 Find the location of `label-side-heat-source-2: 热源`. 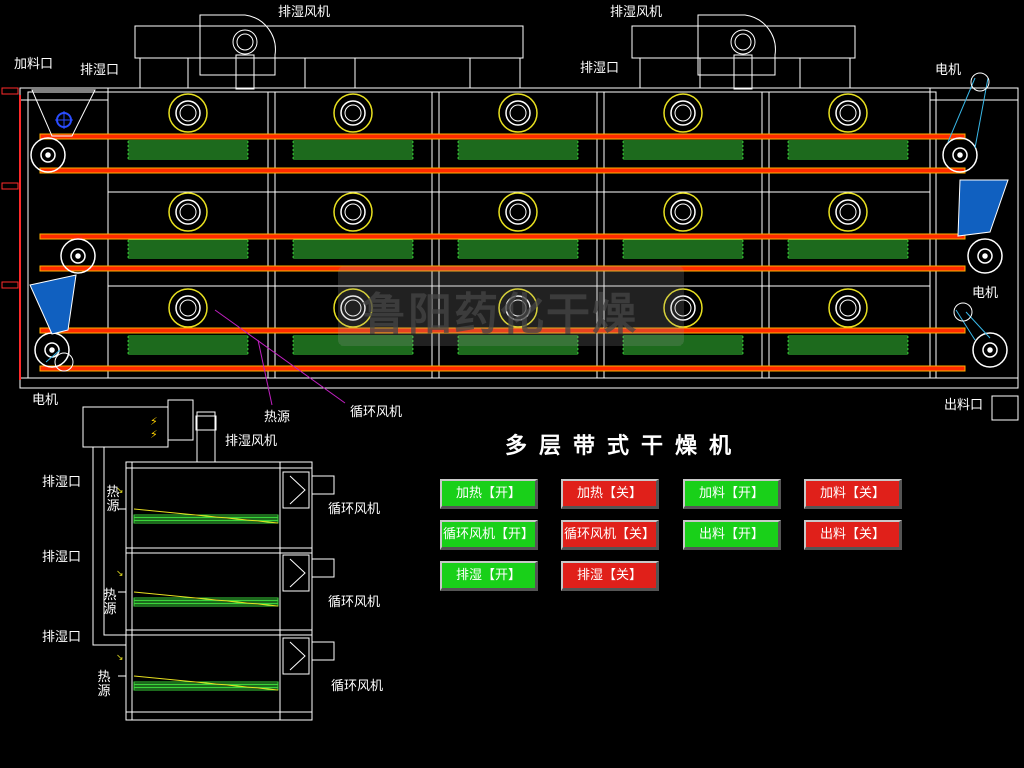

label-side-heat-source-2: 热源 is located at coordinates (110, 602).